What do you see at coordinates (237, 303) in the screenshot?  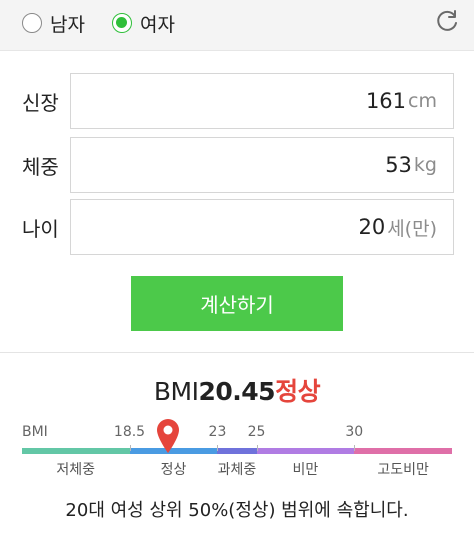 I see `calculate-button: 계산하기` at bounding box center [237, 303].